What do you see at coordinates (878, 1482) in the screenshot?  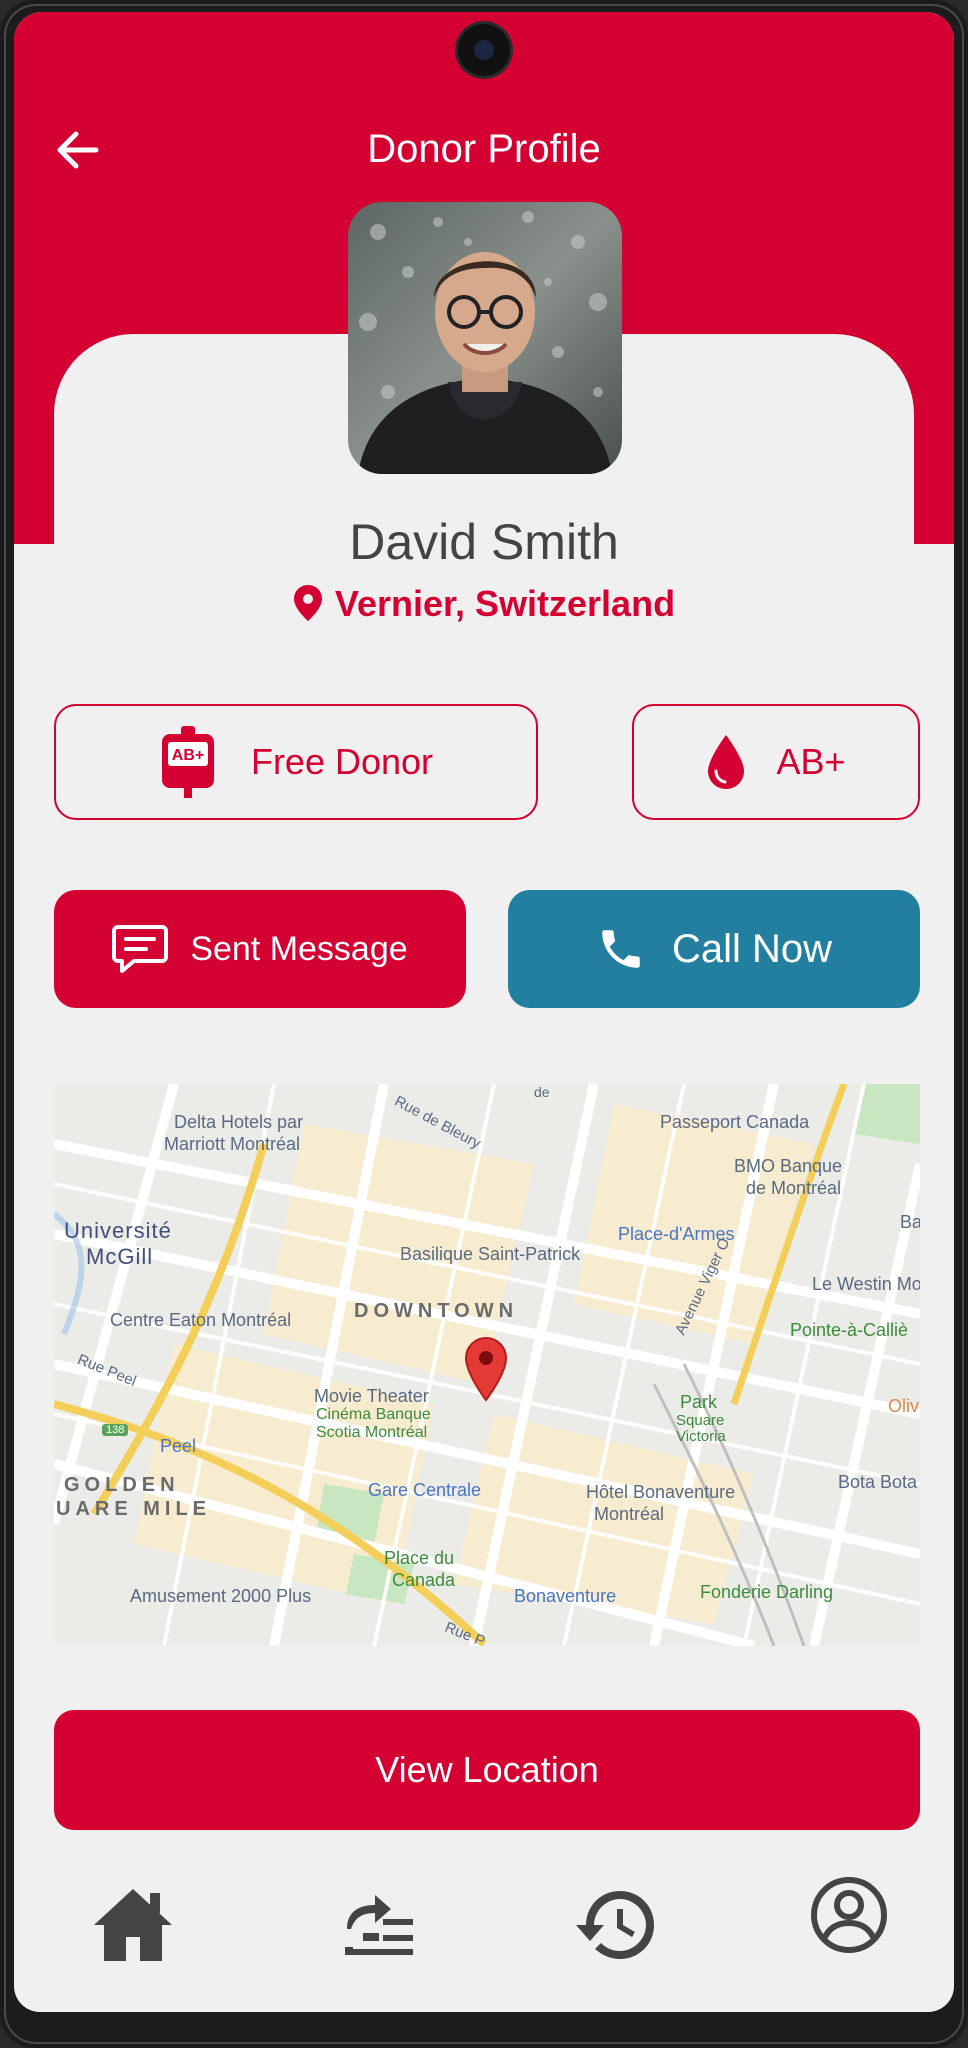 I see `map-label: Bota Bota` at bounding box center [878, 1482].